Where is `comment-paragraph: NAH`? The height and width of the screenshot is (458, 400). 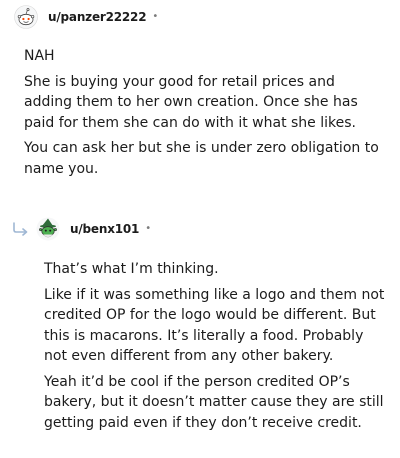 comment-paragraph: NAH is located at coordinates (39, 56).